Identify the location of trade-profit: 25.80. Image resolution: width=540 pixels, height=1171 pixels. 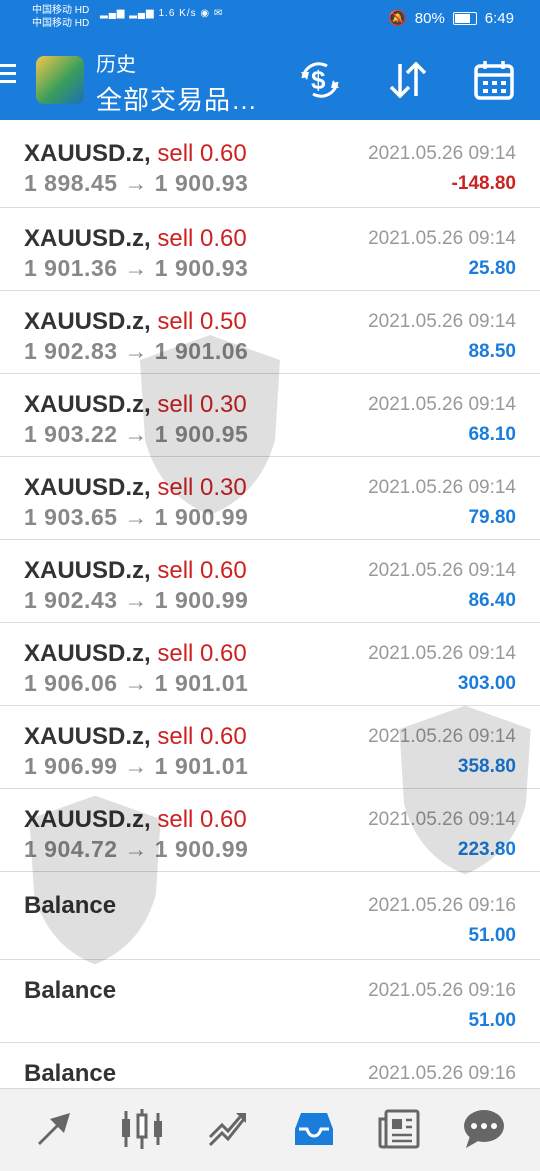
(492, 268).